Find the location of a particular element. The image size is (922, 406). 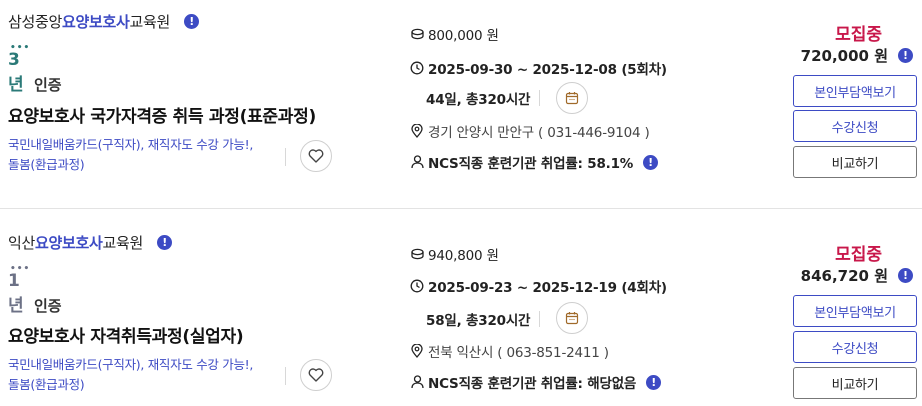

cert-years-text: 3년 is located at coordinates (16, 72).